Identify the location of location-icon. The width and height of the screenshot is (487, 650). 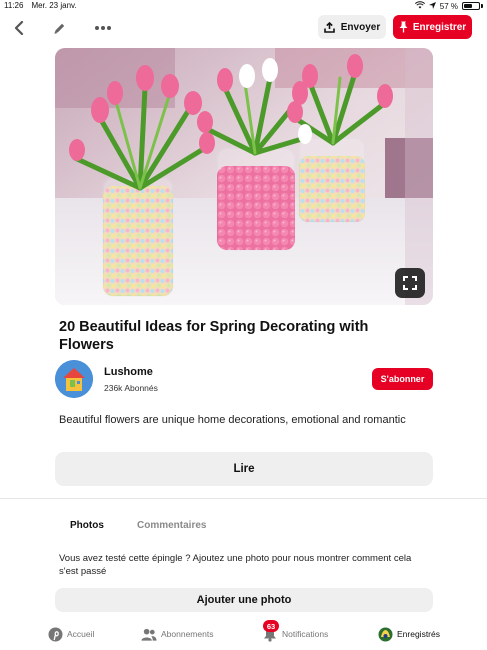
(432, 6).